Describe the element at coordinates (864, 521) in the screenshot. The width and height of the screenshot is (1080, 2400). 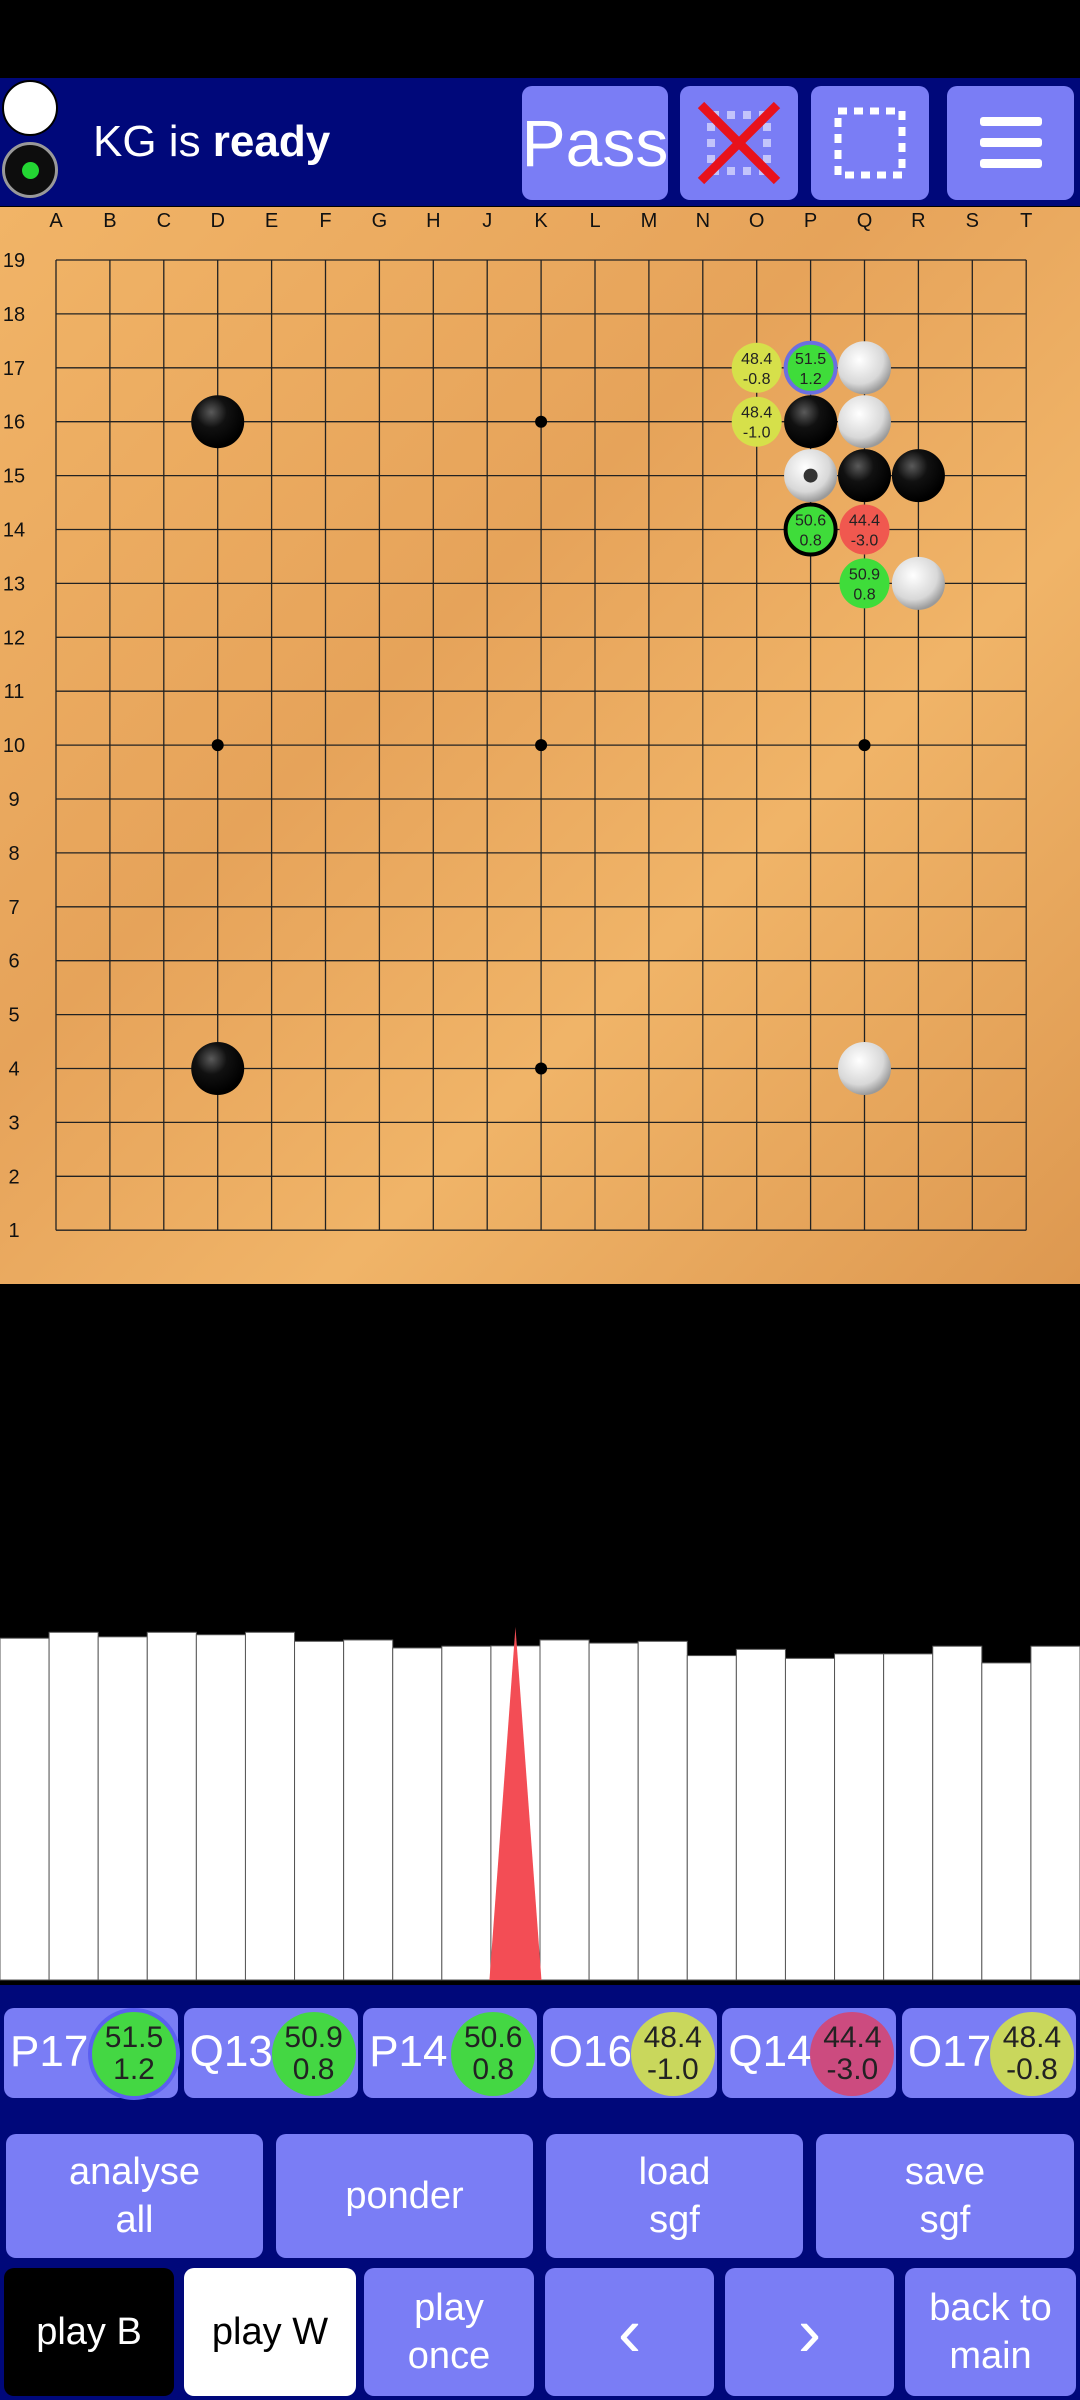
I see `candidate-winrate: 44.4` at that location.